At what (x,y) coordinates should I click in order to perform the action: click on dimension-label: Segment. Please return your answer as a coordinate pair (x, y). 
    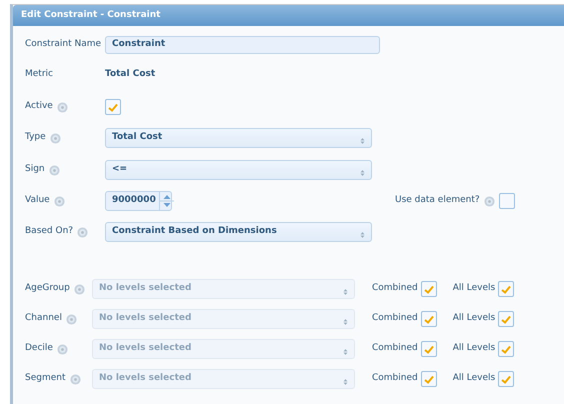
    Looking at the image, I should click on (45, 379).